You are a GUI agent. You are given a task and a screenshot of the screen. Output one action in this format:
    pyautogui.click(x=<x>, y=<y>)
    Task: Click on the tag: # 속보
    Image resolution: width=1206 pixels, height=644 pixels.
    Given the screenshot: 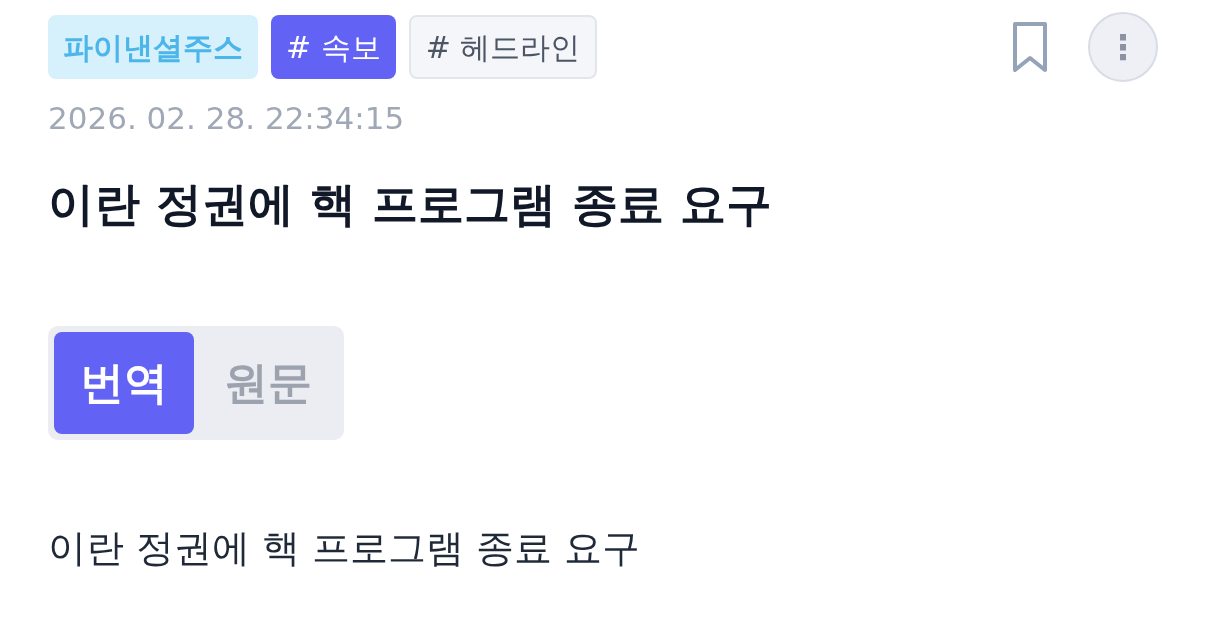 What is the action you would take?
    pyautogui.click(x=333, y=47)
    